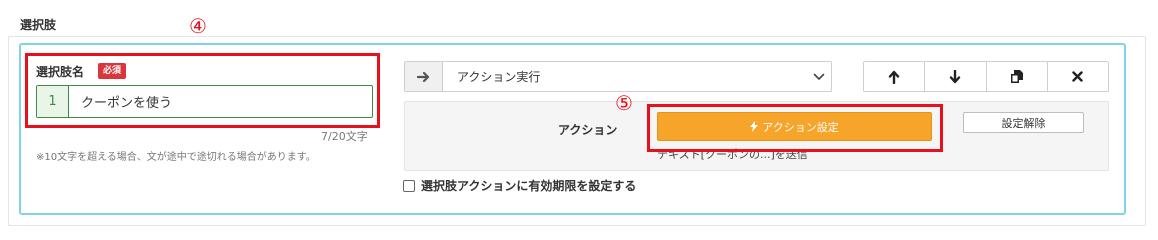 Image resolution: width=1158 pixels, height=240 pixels. What do you see at coordinates (204, 101) in the screenshot?
I see `choice-name-input: 1 クーポンを使う` at bounding box center [204, 101].